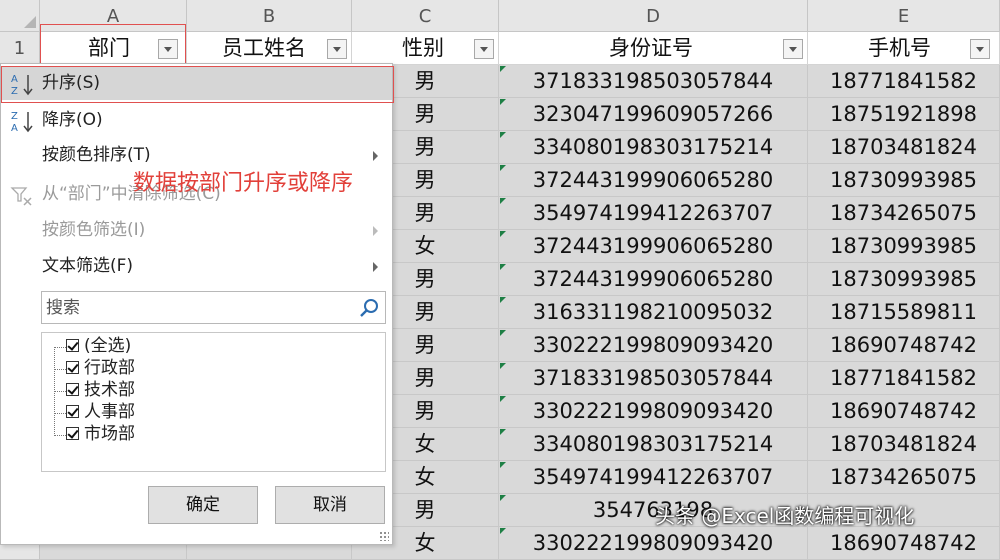 This screenshot has height=560, width=1000. I want to click on column-header-b: B, so click(269, 16).